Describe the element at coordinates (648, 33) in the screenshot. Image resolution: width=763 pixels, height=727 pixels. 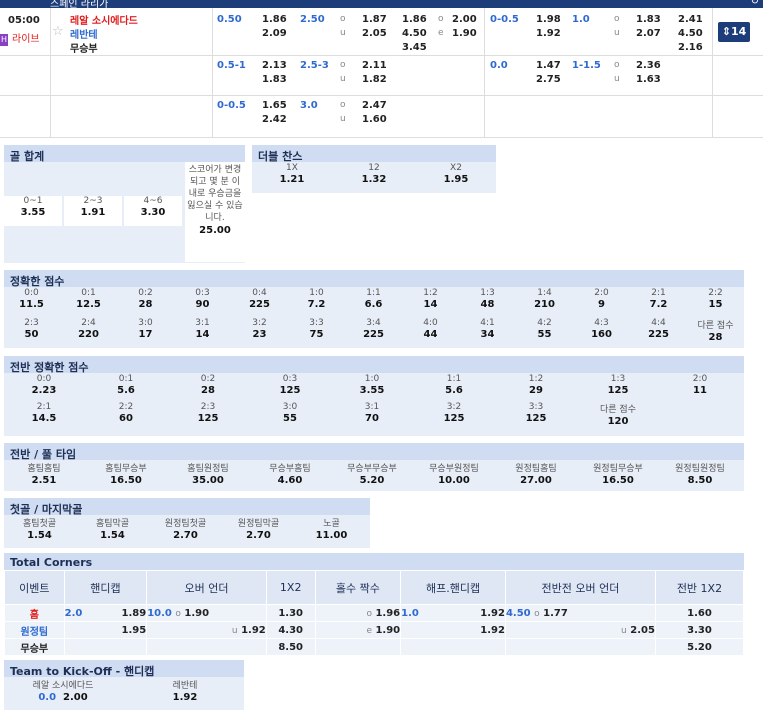
I see `odds-cell: 2.07` at that location.